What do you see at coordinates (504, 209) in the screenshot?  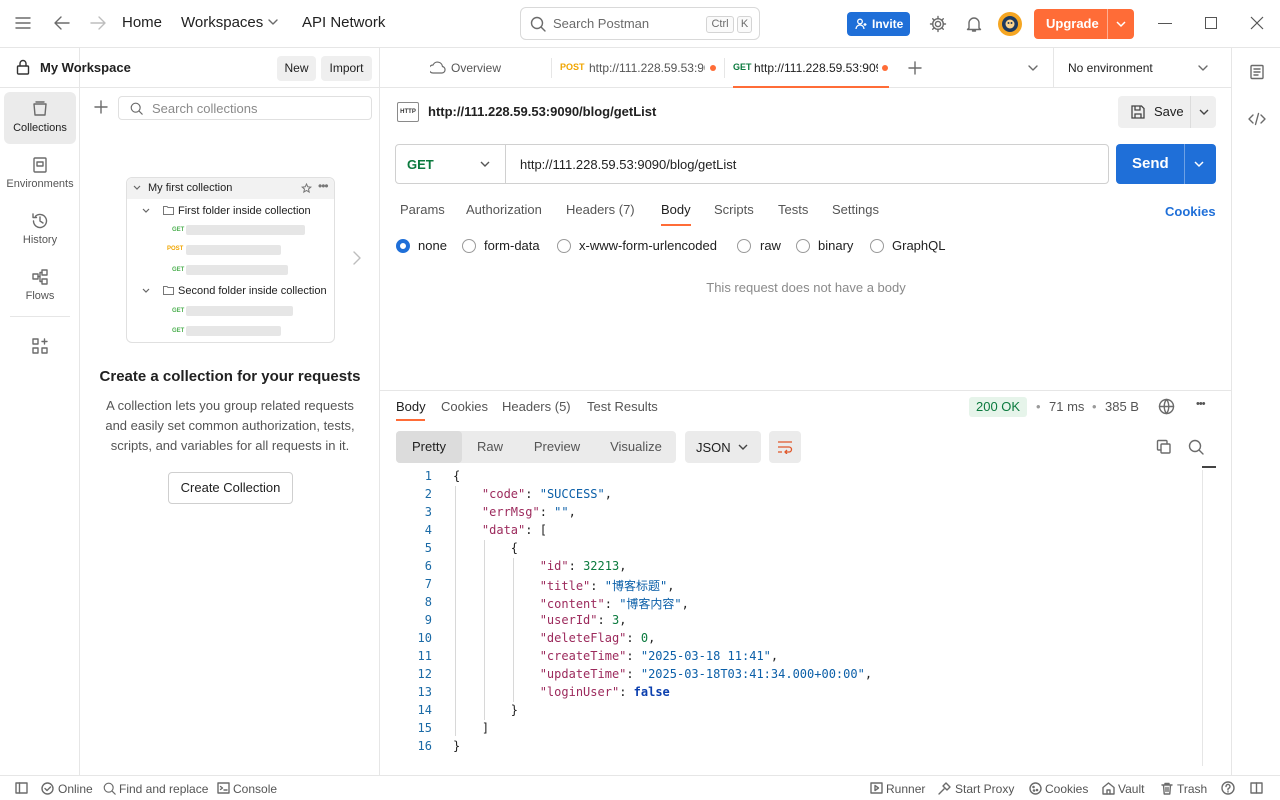 I see `tab-authorization: Authorization` at bounding box center [504, 209].